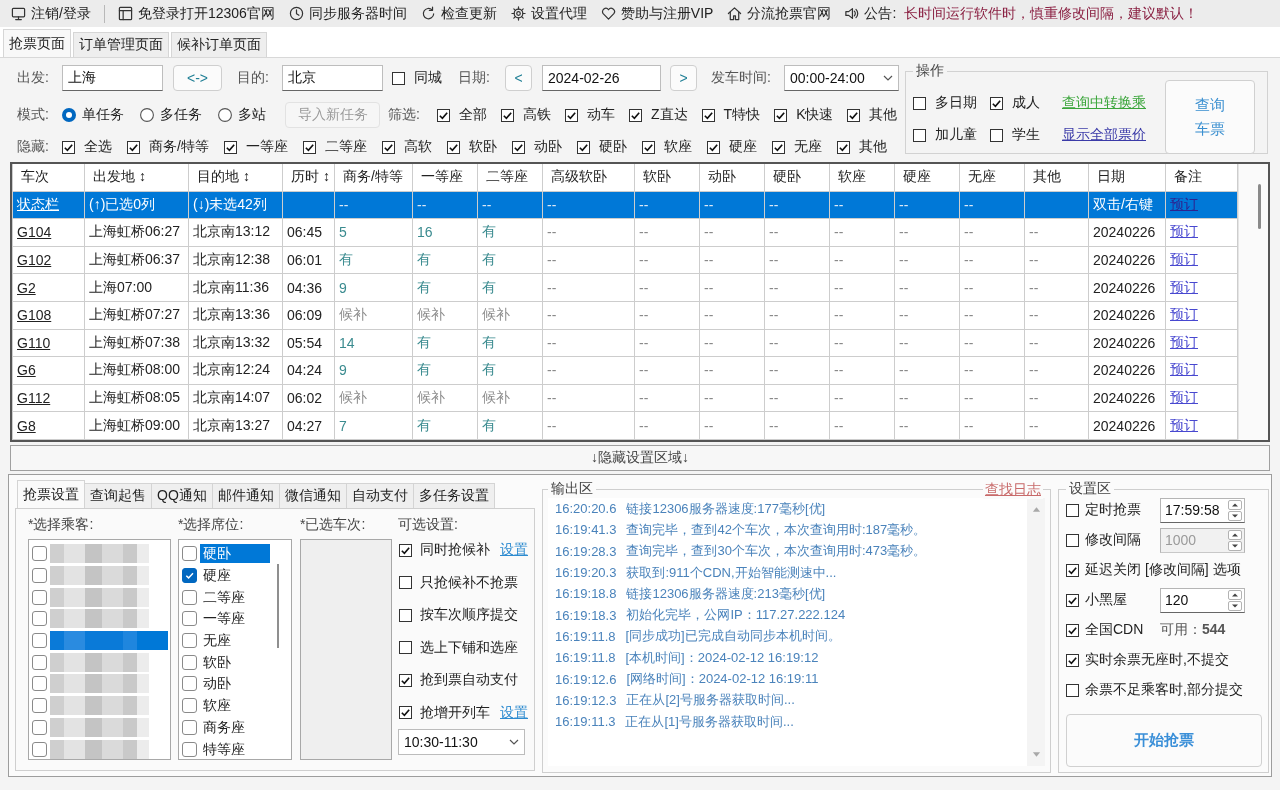  What do you see at coordinates (112, 78) in the screenshot?
I see `departure-field: 上海` at bounding box center [112, 78].